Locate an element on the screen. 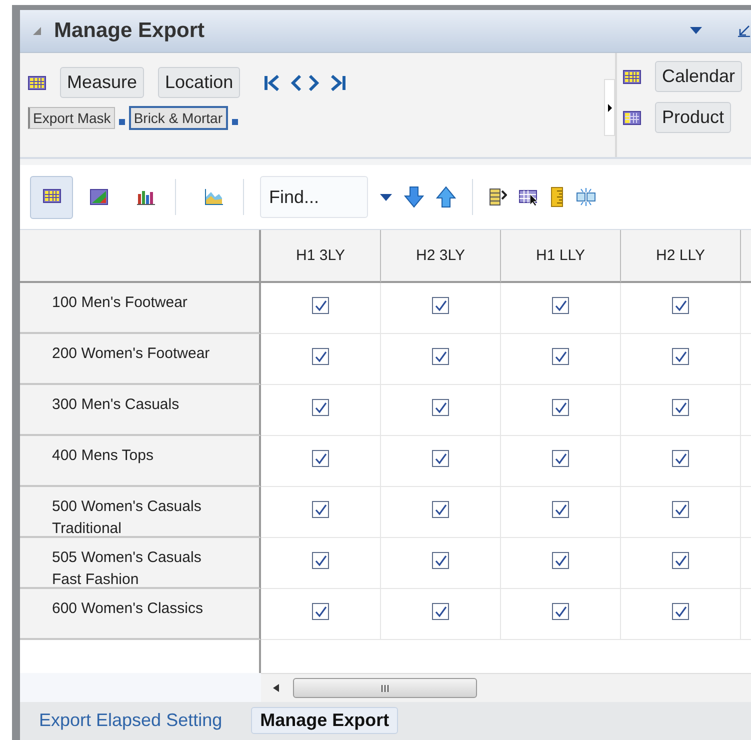  scrollbar-thumb is located at coordinates (385, 688).